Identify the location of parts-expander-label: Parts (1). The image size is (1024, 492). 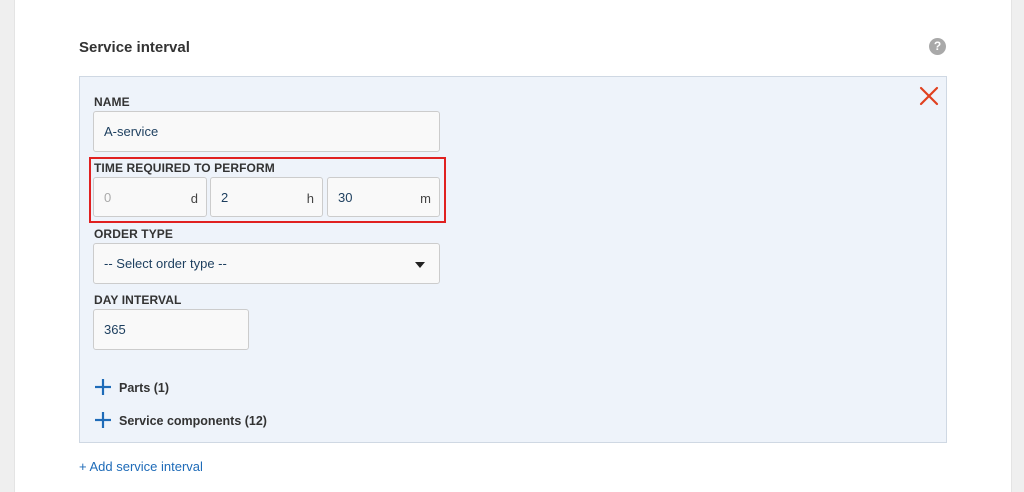
(144, 388).